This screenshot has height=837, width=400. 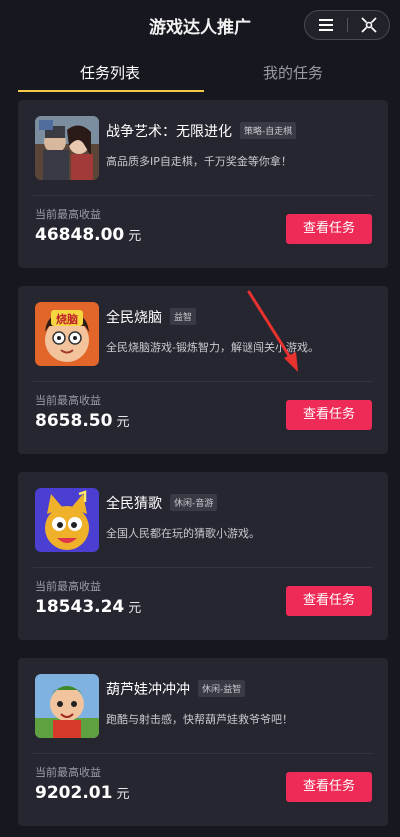 What do you see at coordinates (272, 331) in the screenshot?
I see `annotation-arrow` at bounding box center [272, 331].